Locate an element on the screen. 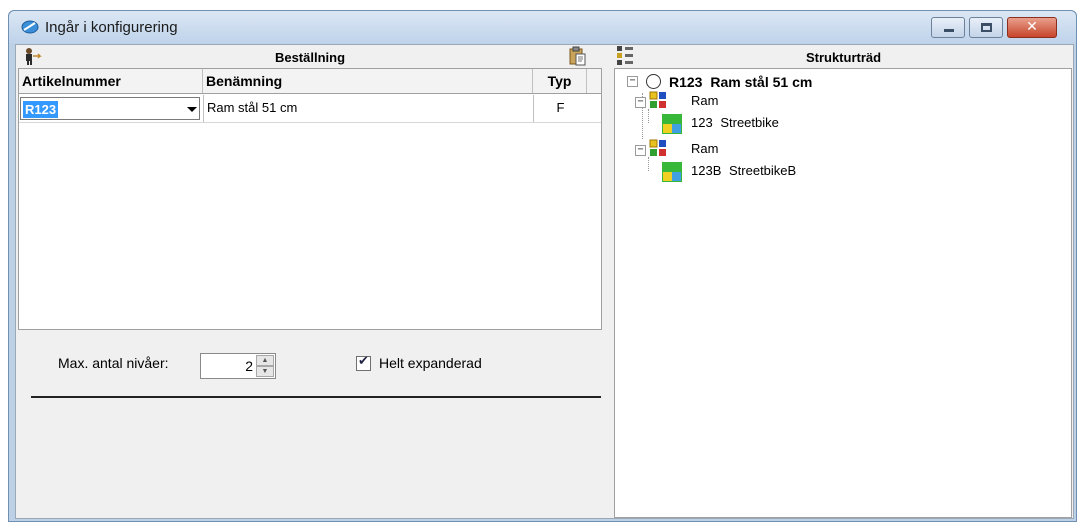  tree-node-item: 123 Streetbike is located at coordinates (735, 122).